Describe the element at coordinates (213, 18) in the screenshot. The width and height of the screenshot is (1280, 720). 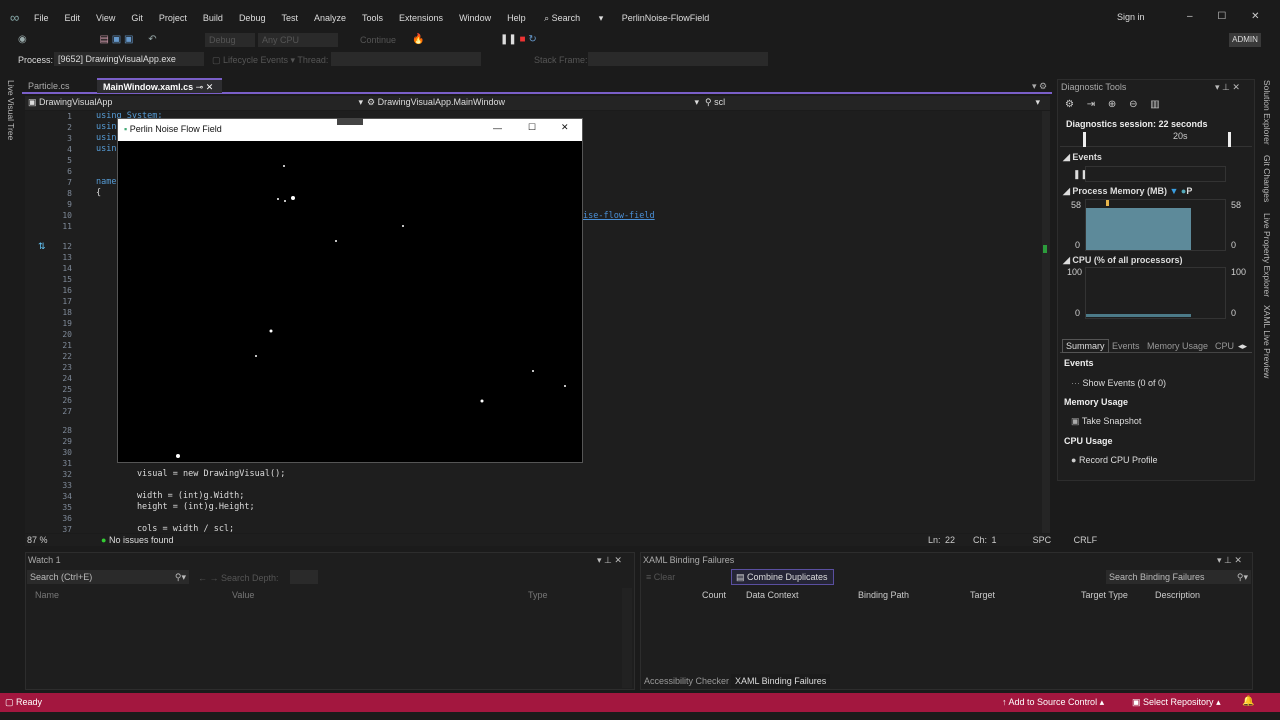
I see `menu-build: Build` at that location.